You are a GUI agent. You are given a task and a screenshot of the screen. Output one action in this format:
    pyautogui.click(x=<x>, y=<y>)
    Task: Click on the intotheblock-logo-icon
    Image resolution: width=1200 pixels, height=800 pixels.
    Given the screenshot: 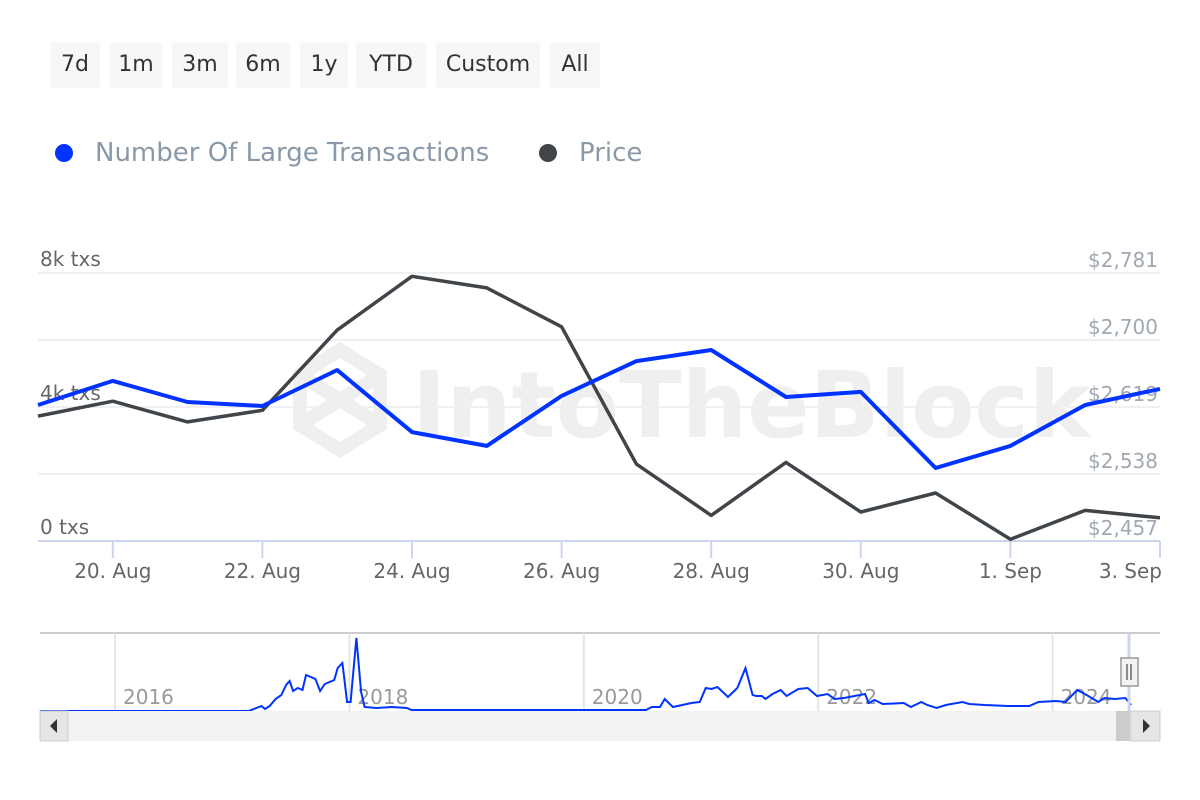 What is the action you would take?
    pyautogui.click(x=340, y=400)
    